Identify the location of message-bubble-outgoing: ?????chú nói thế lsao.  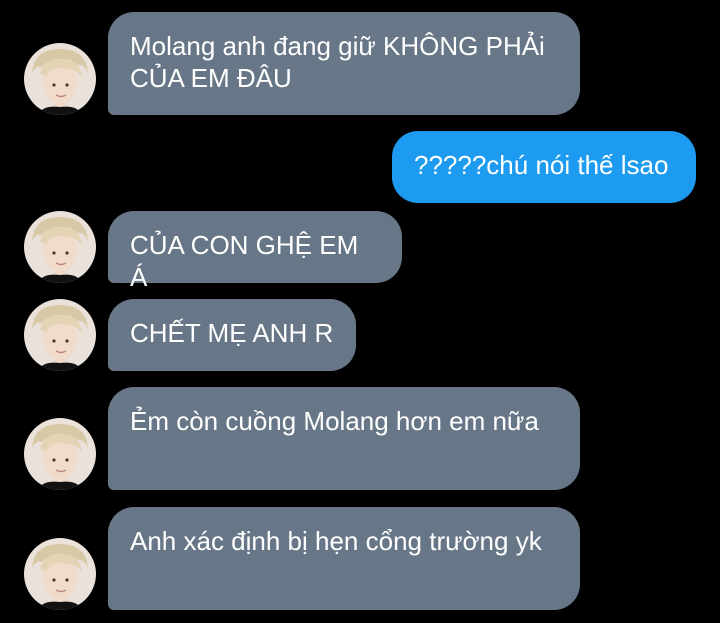
(544, 167).